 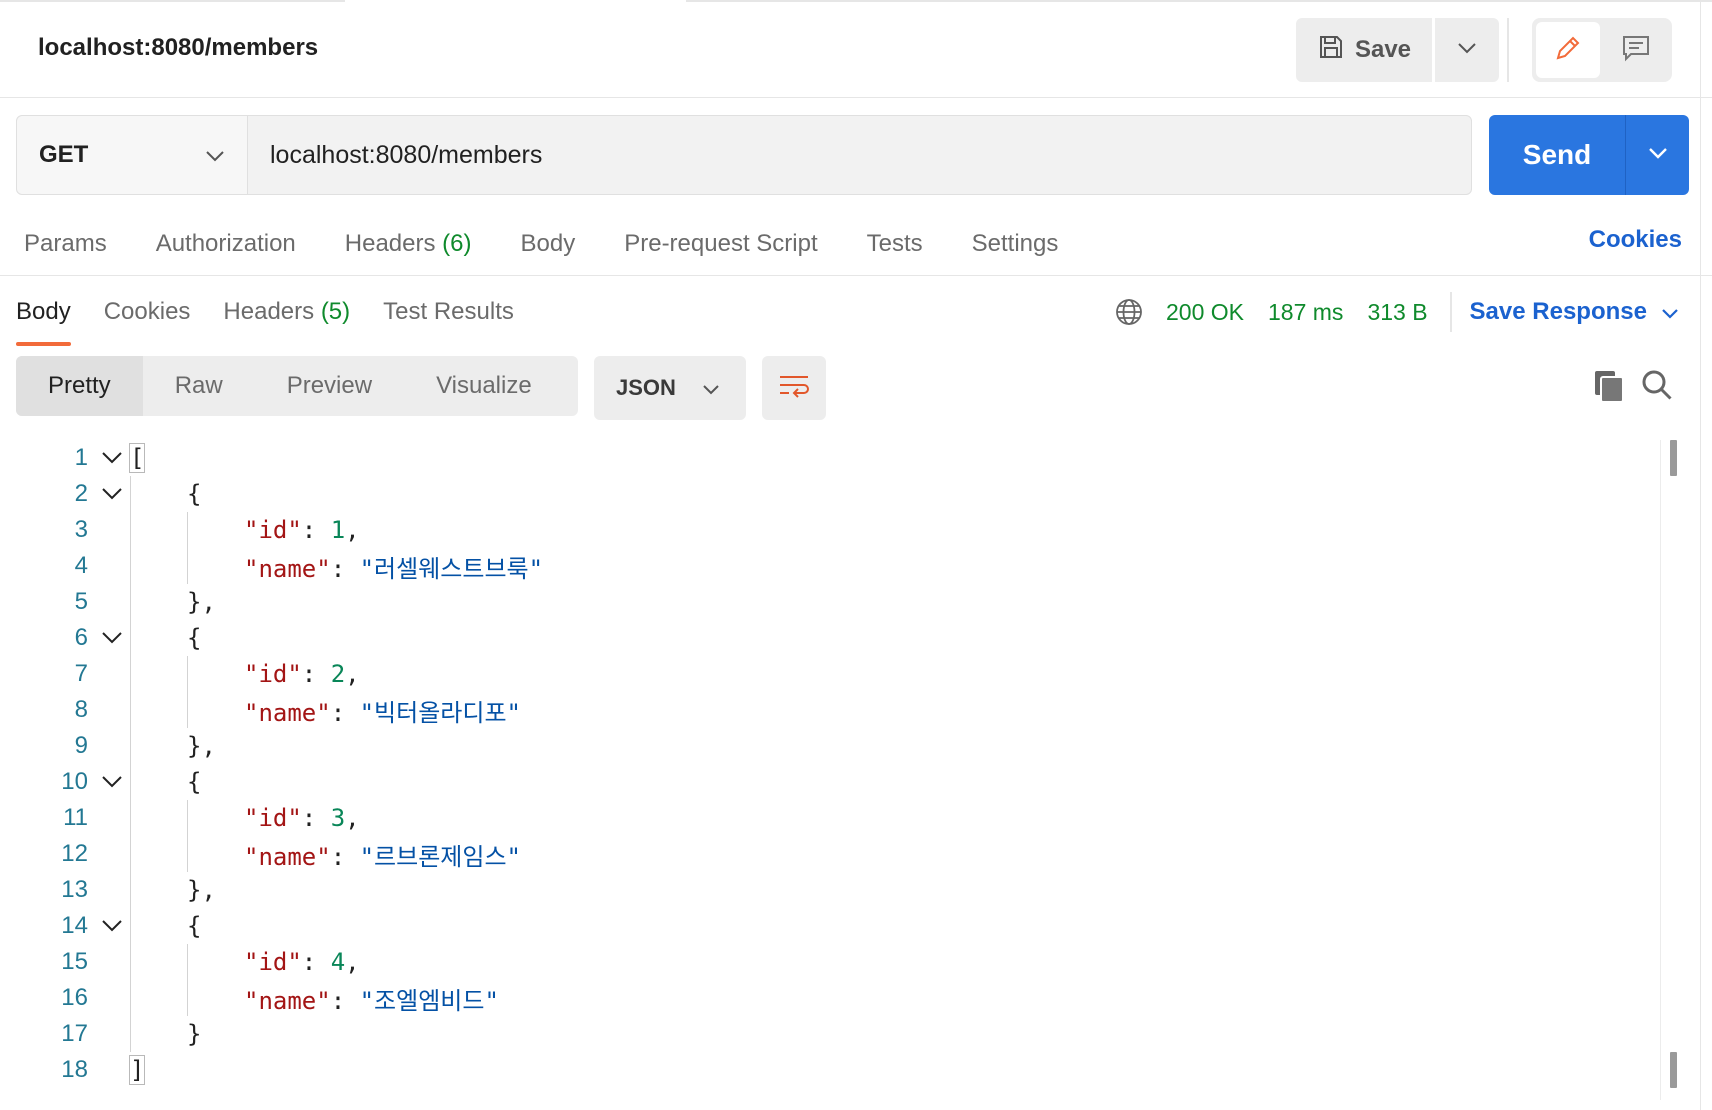 I want to click on editor-scrollbar, so click(x=1671, y=770).